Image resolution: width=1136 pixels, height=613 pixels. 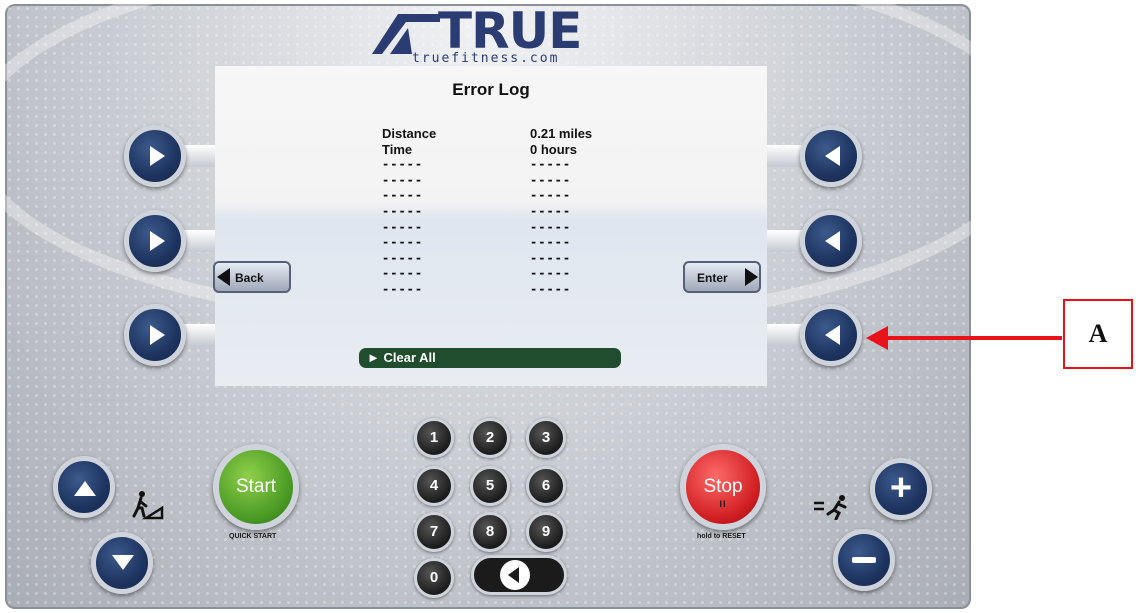 I want to click on down-arrow-icon, so click(x=123, y=562).